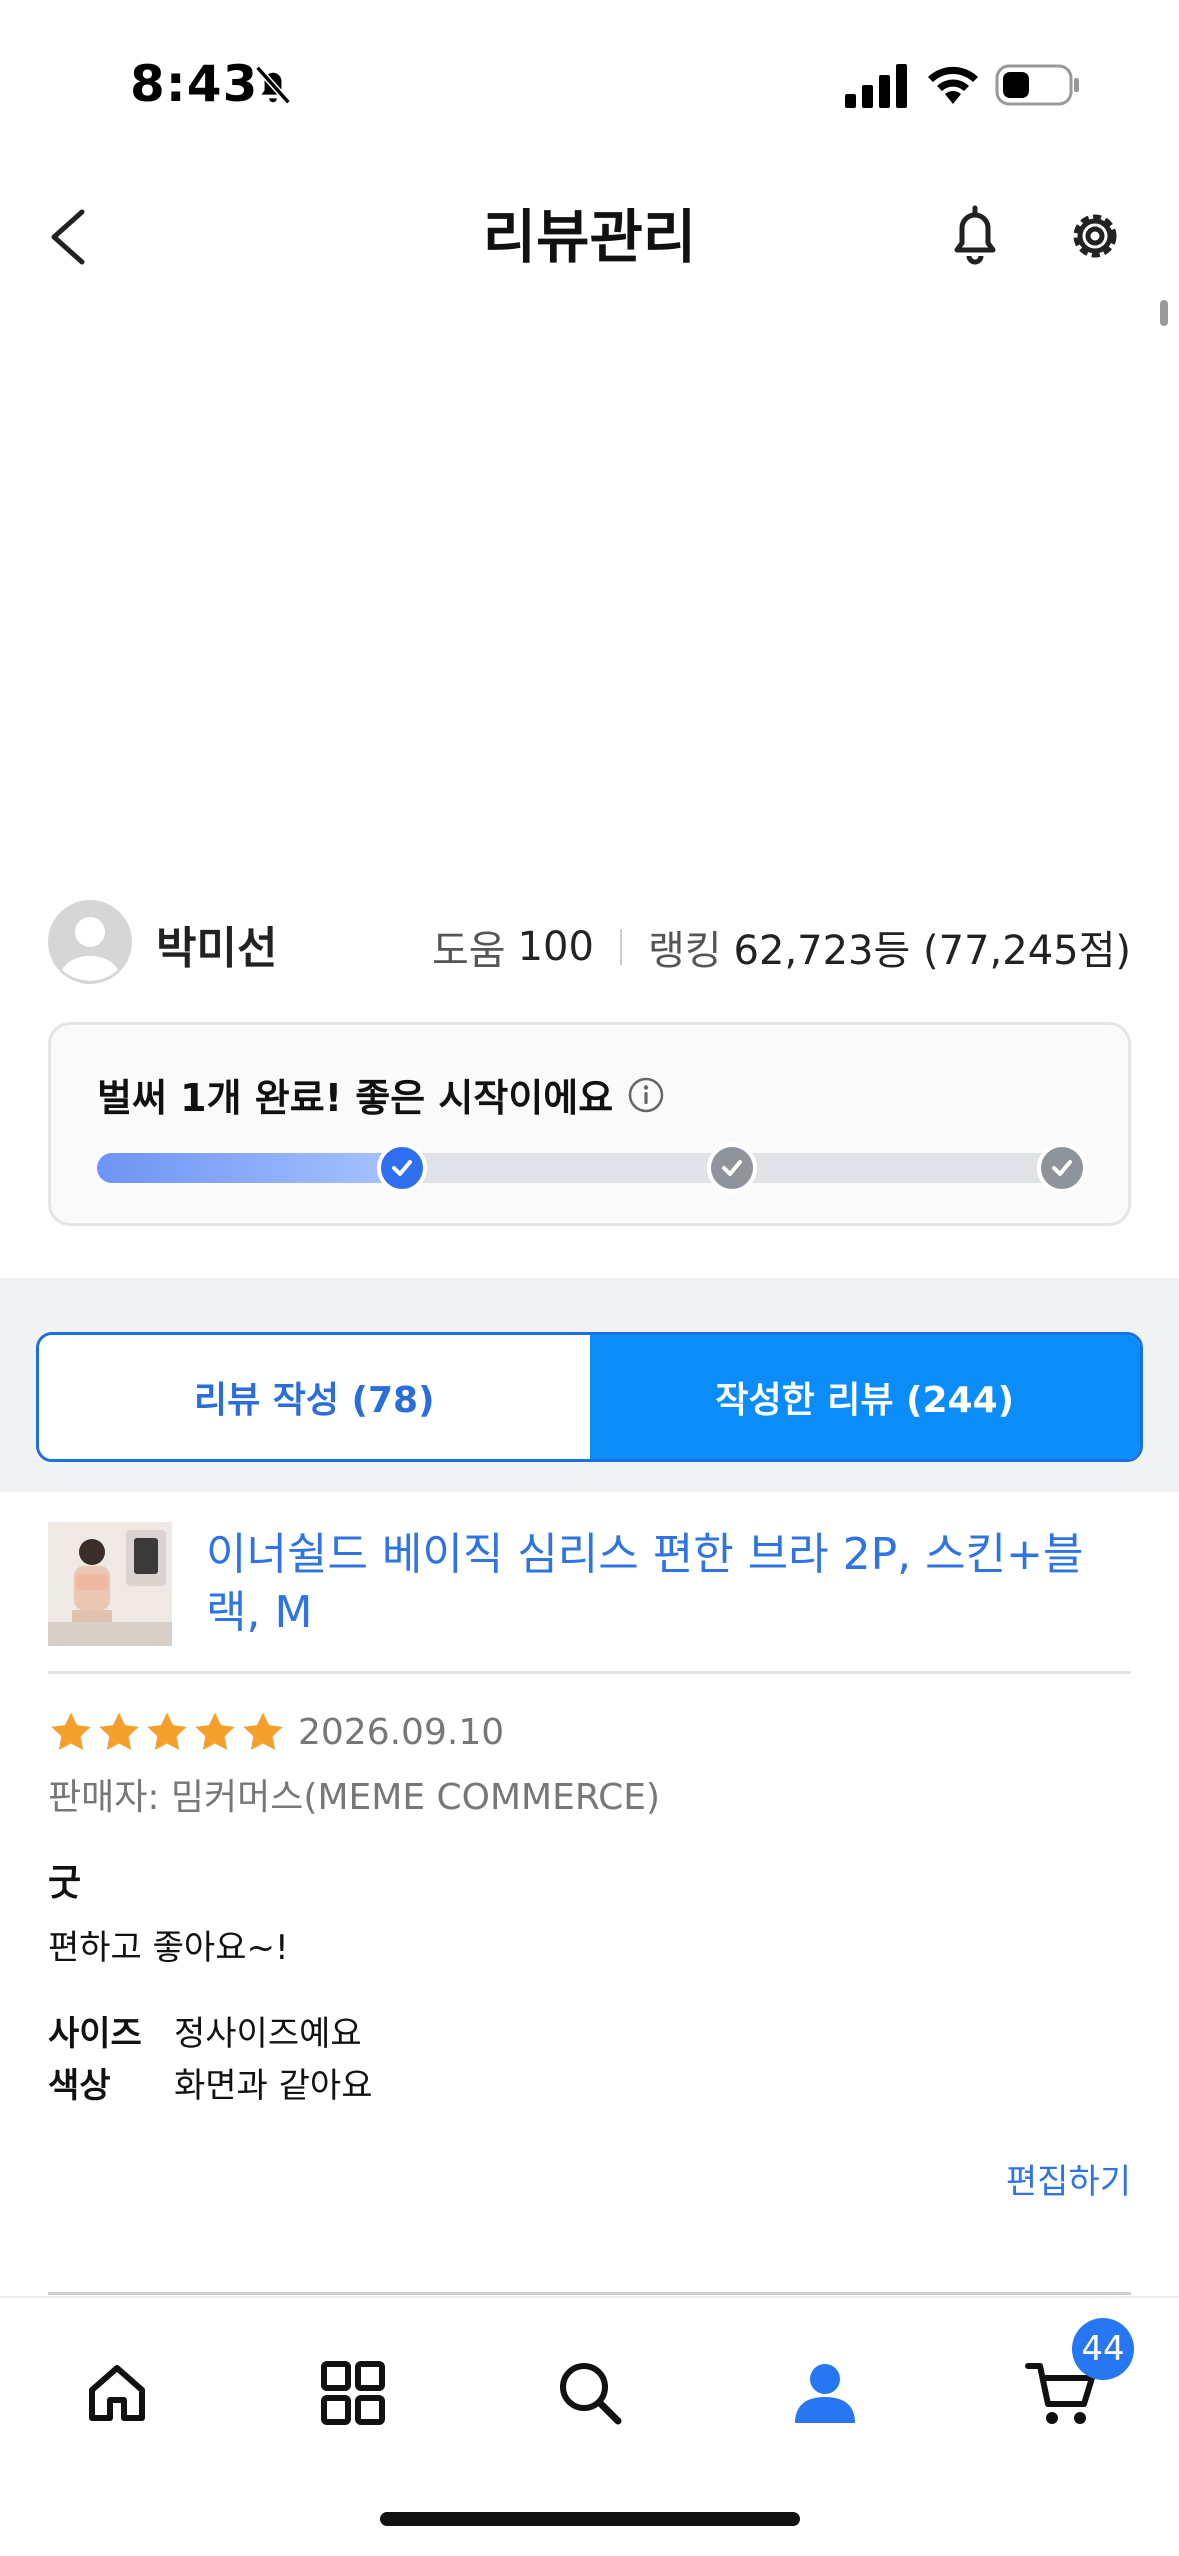 The image size is (1179, 2556). What do you see at coordinates (314, 1397) in the screenshot?
I see `tab-write-review: 리뷰 작성 (78)` at bounding box center [314, 1397].